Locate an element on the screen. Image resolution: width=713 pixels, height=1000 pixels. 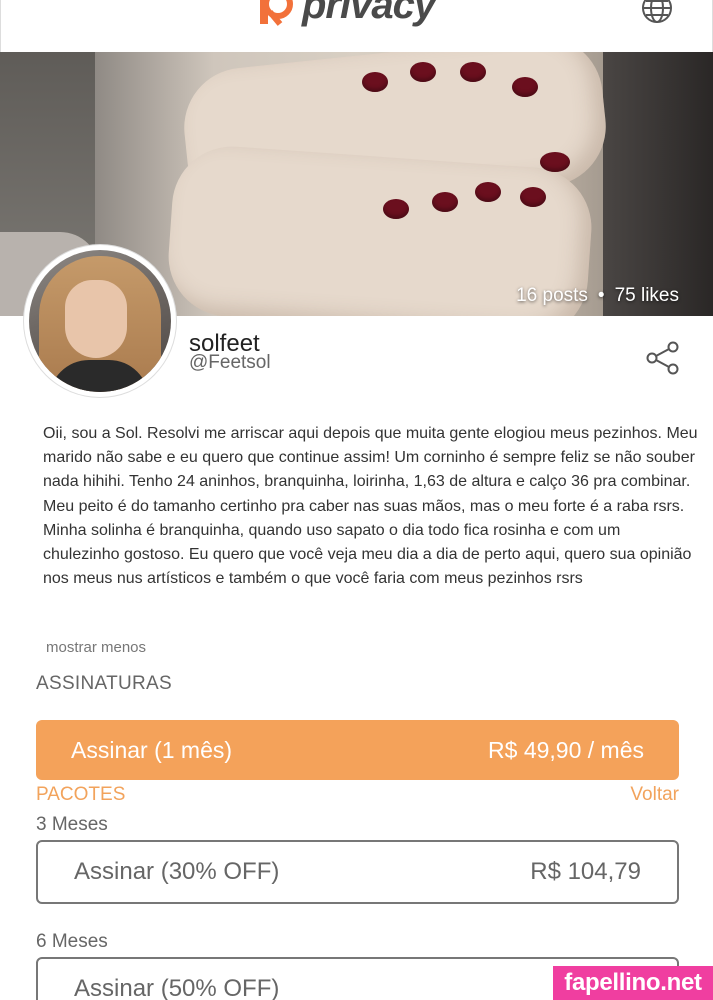
watermark: fapellino.net is located at coordinates (633, 983).